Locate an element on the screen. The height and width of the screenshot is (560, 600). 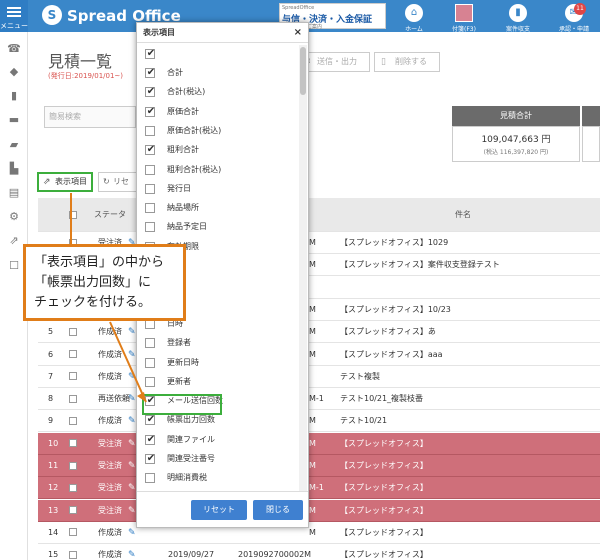
callout-line-1: 「表示項目」の中から is located at coordinates (99, 262).